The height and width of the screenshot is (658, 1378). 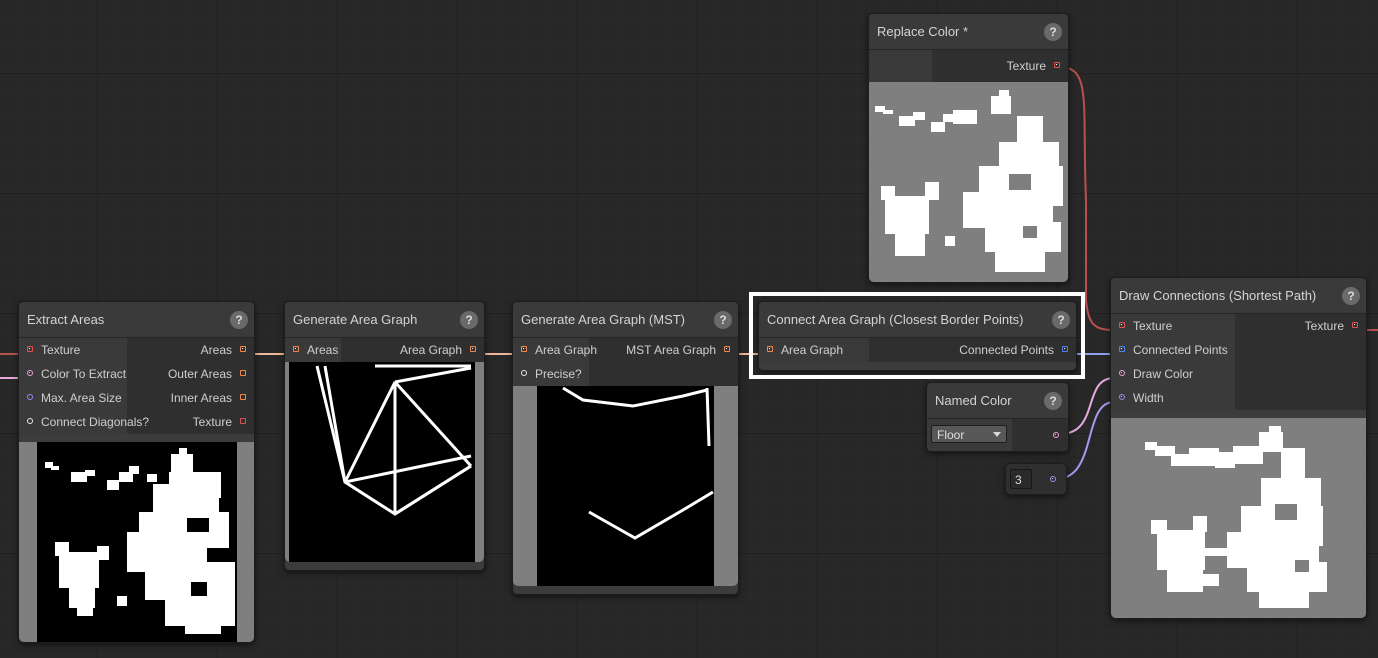 What do you see at coordinates (1036, 479) in the screenshot?
I see `width-value-node: 3` at bounding box center [1036, 479].